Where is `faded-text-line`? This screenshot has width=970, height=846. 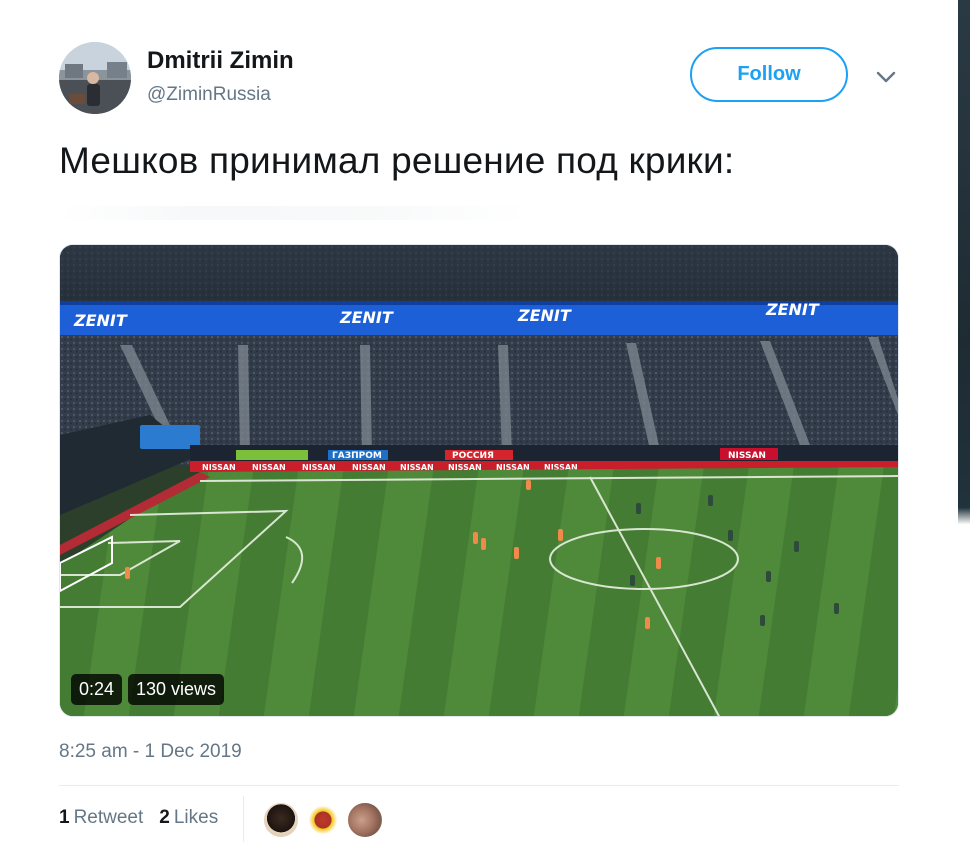
faded-text-line is located at coordinates (294, 213).